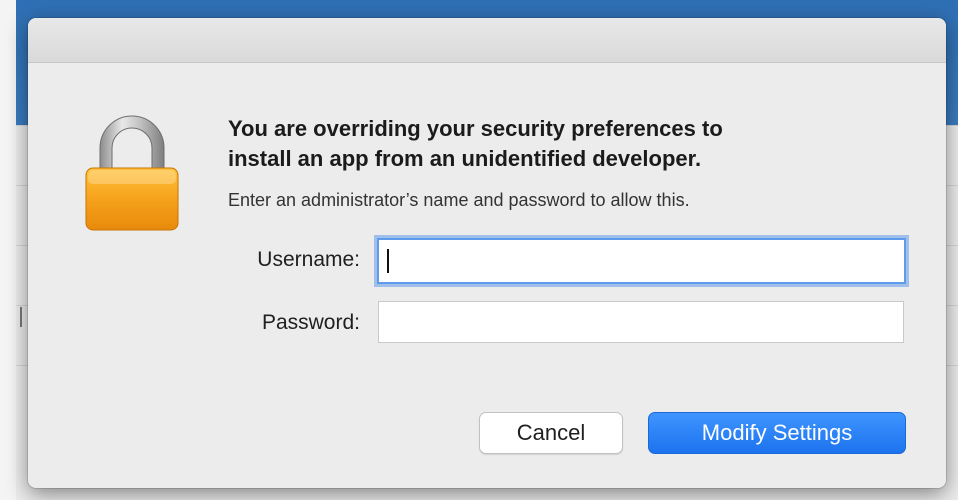 The image size is (958, 500). Describe the element at coordinates (777, 433) in the screenshot. I see `modify-settings-button: Modify Settings` at that location.